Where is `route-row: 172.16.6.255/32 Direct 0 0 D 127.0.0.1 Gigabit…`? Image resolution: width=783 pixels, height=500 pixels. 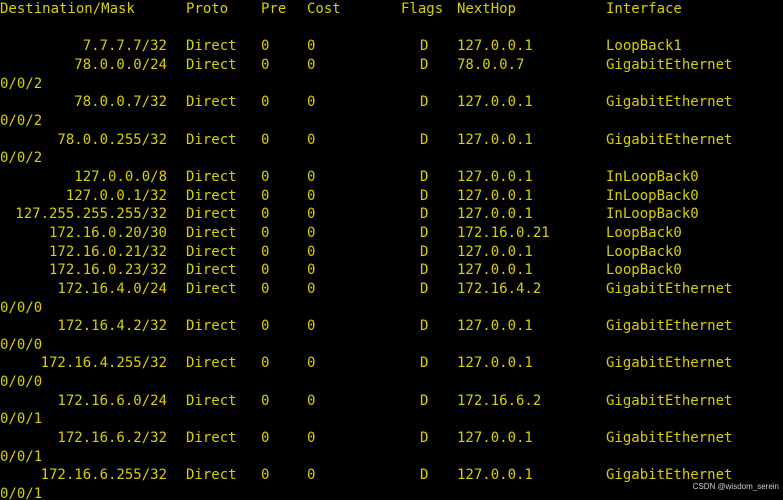
route-row: 172.16.6.255/32 Direct 0 0 D 127.0.0.1 Gigabit… is located at coordinates (391, 475).